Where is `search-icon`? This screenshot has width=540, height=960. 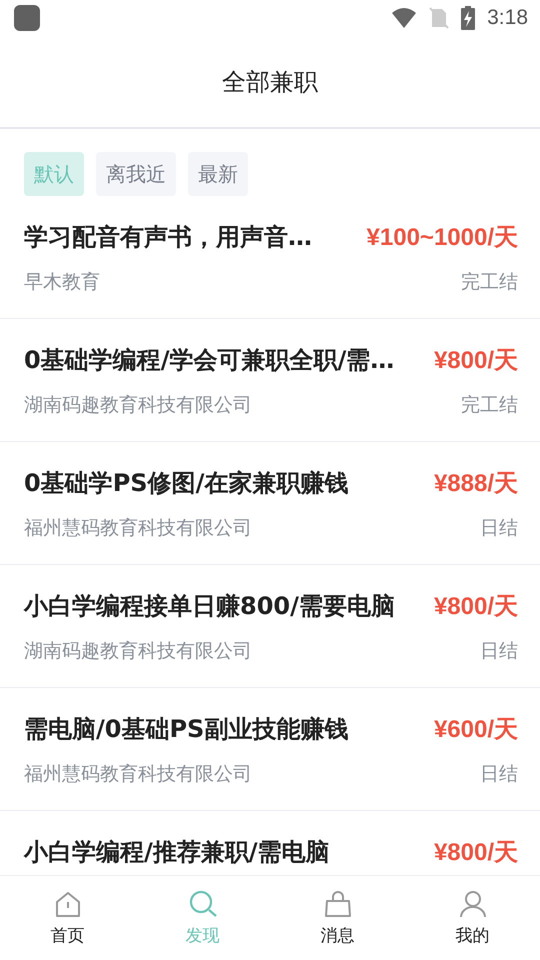
search-icon is located at coordinates (202, 904).